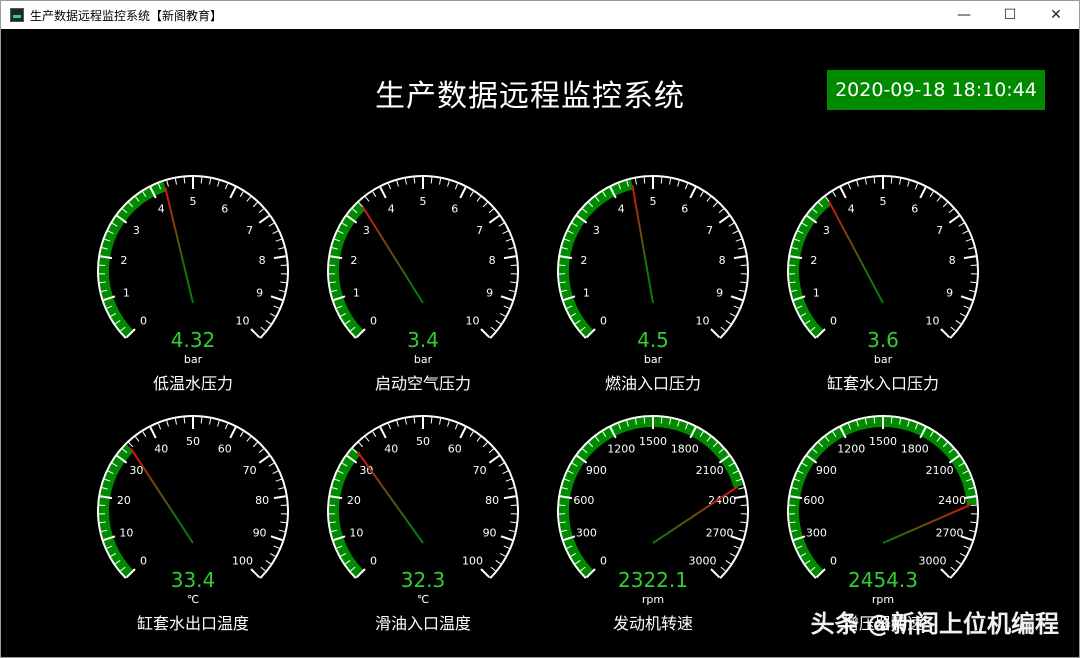  I want to click on tick-label: 6, so click(914, 209).